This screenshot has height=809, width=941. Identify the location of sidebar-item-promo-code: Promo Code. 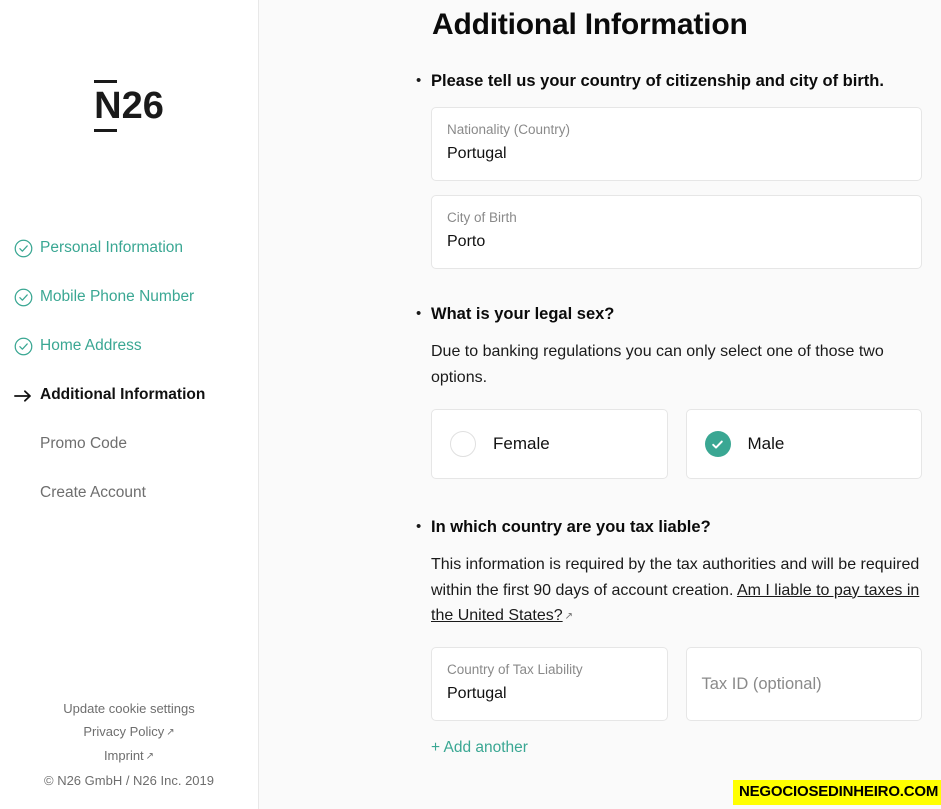
(129, 444).